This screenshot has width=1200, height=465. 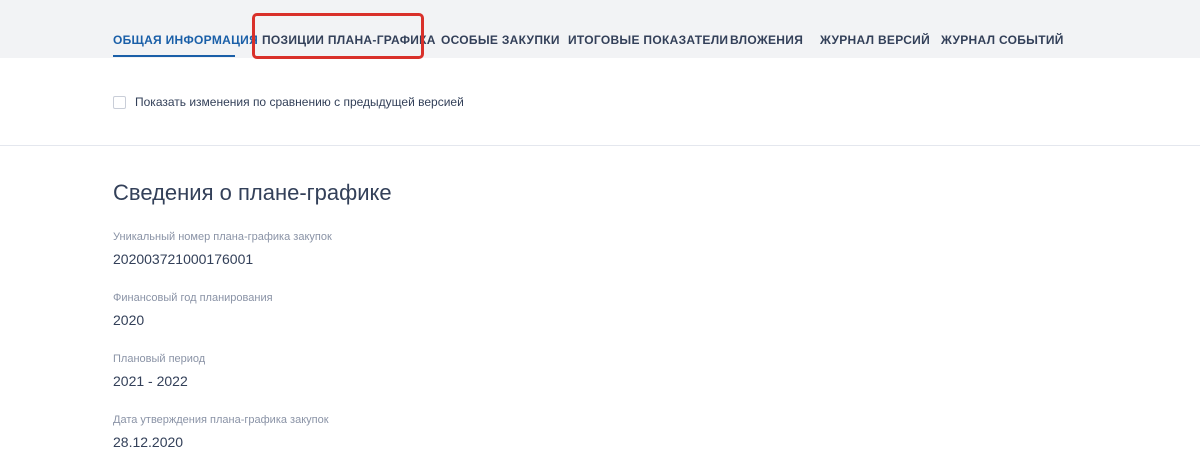 What do you see at coordinates (159, 359) in the screenshot?
I see `field-label-planning-period: Плановый период` at bounding box center [159, 359].